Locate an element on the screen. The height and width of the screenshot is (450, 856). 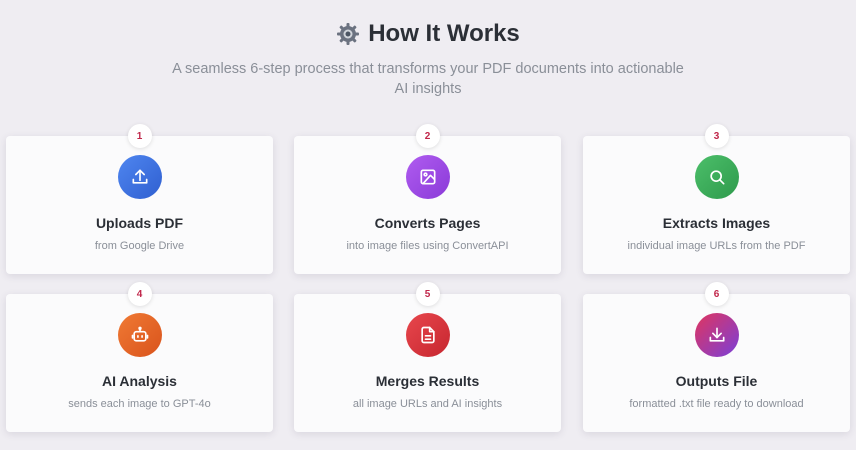
step-title: Converts Pages is located at coordinates (427, 223).